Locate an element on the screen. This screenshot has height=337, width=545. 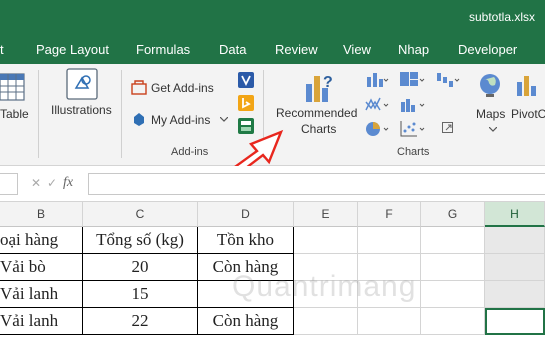
recommended-charts-icon: ? is located at coordinates (319, 87).